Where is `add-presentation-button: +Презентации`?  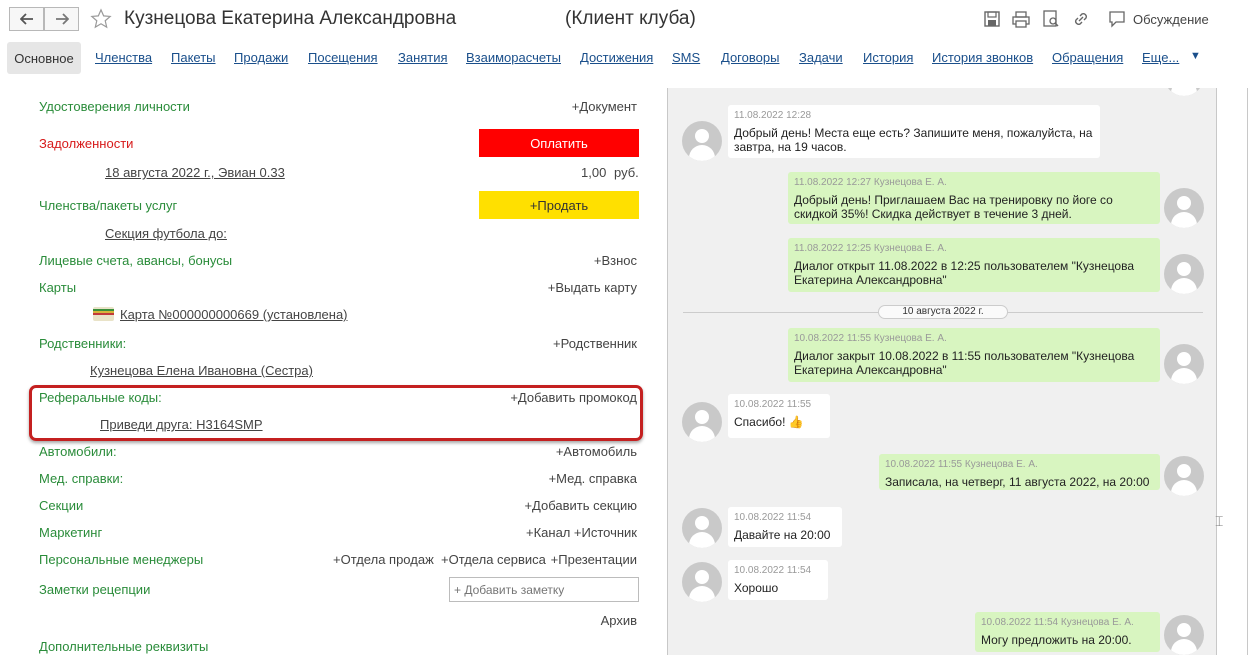
add-presentation-button: +Презентации is located at coordinates (594, 559).